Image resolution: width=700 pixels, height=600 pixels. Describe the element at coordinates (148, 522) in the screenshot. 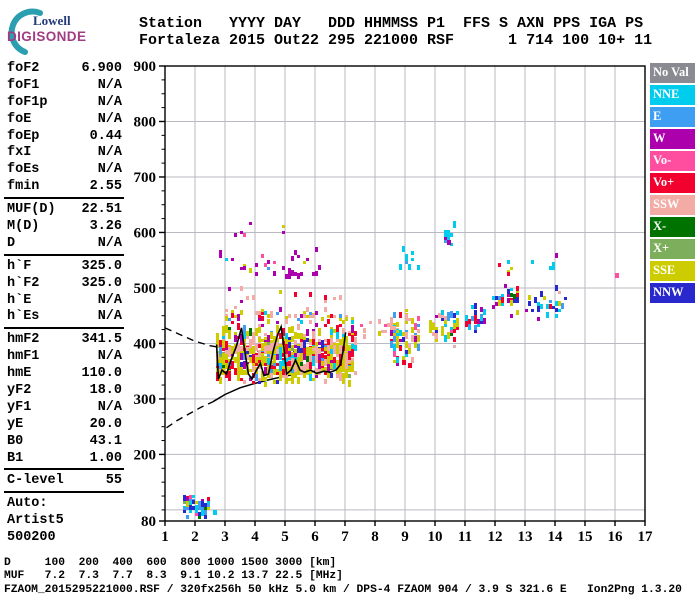

I see `y-tick-label: 80` at that location.